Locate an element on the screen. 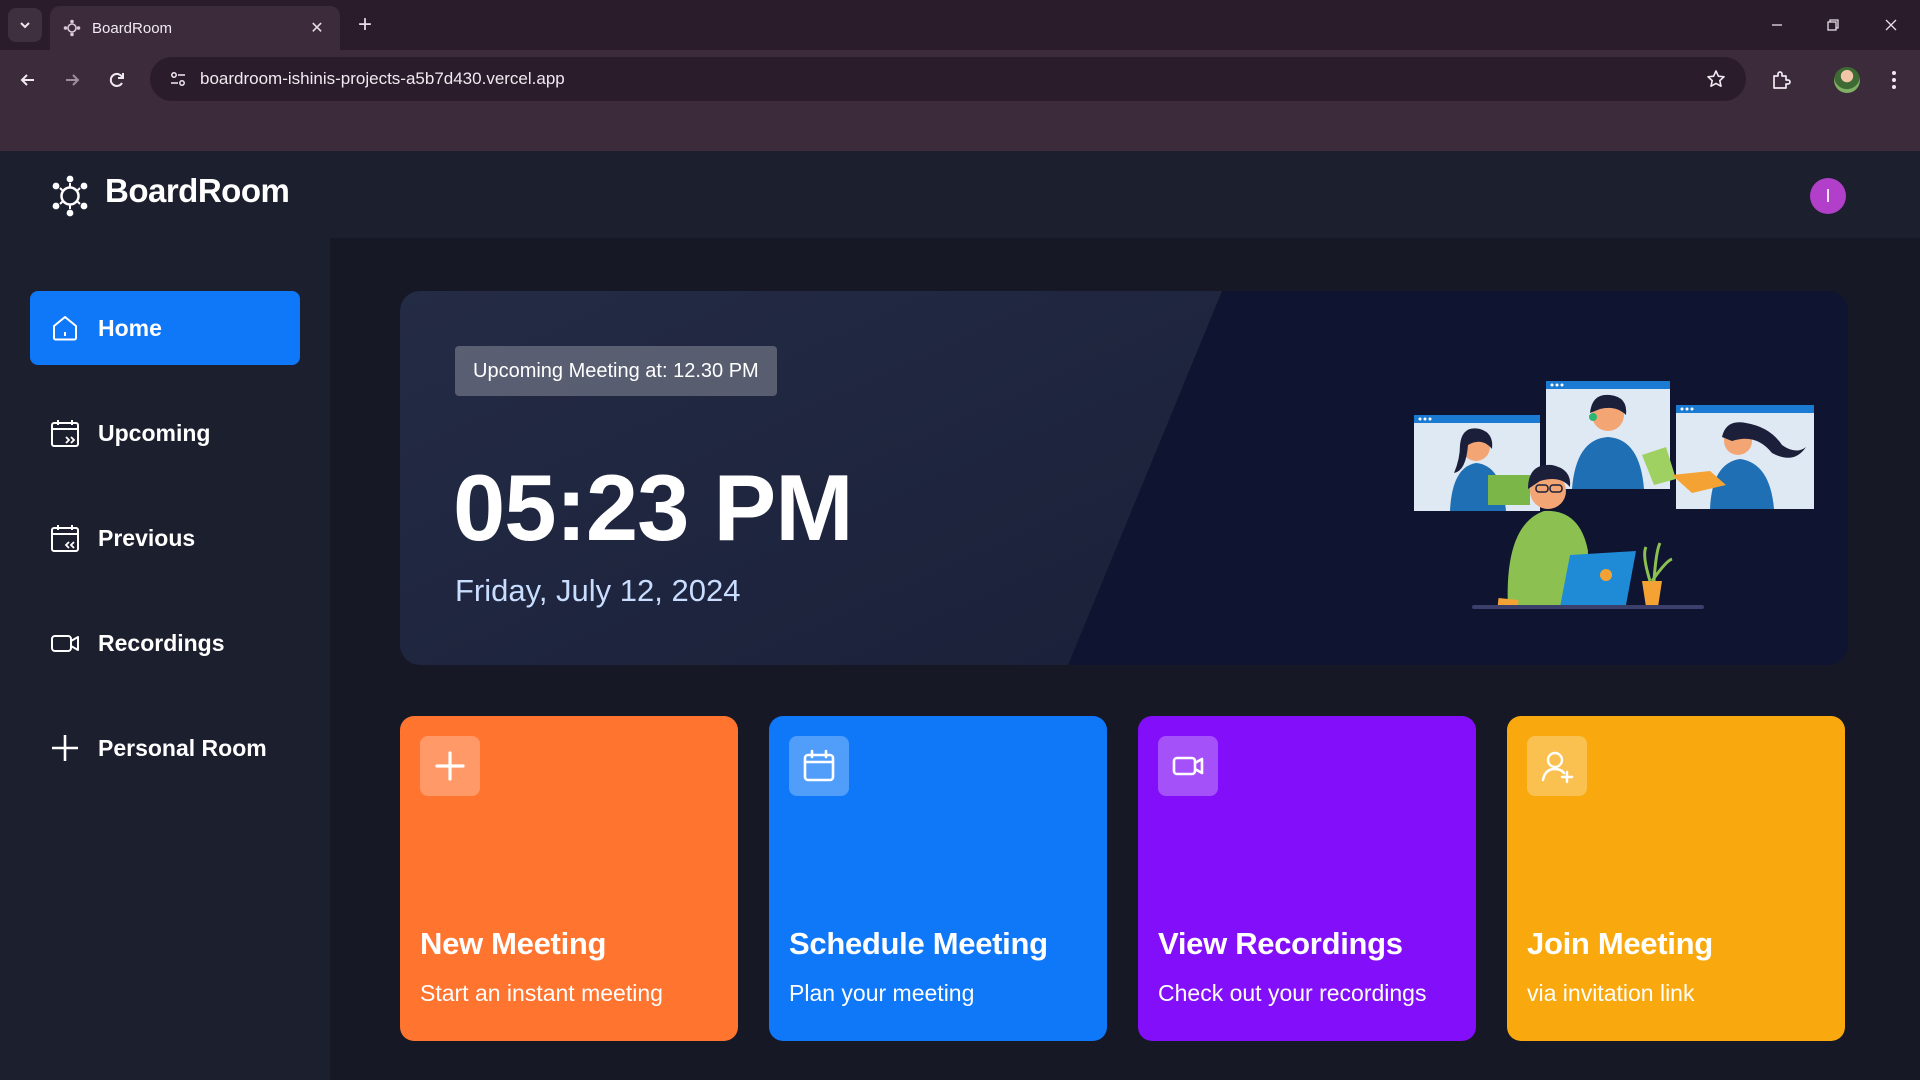  minimize-button is located at coordinates (1777, 25).